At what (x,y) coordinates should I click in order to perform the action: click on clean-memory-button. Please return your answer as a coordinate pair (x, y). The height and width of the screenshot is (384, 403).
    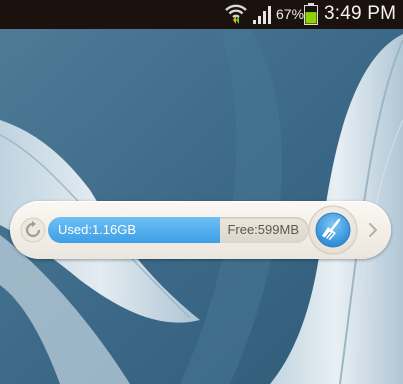
    Looking at the image, I should click on (333, 230).